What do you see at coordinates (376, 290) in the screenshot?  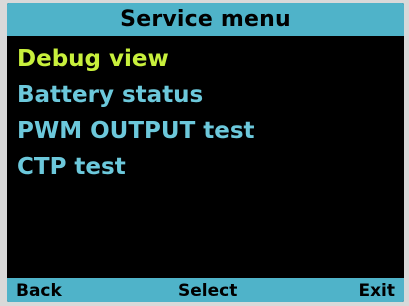 I see `exit-softkey: Exit` at bounding box center [376, 290].